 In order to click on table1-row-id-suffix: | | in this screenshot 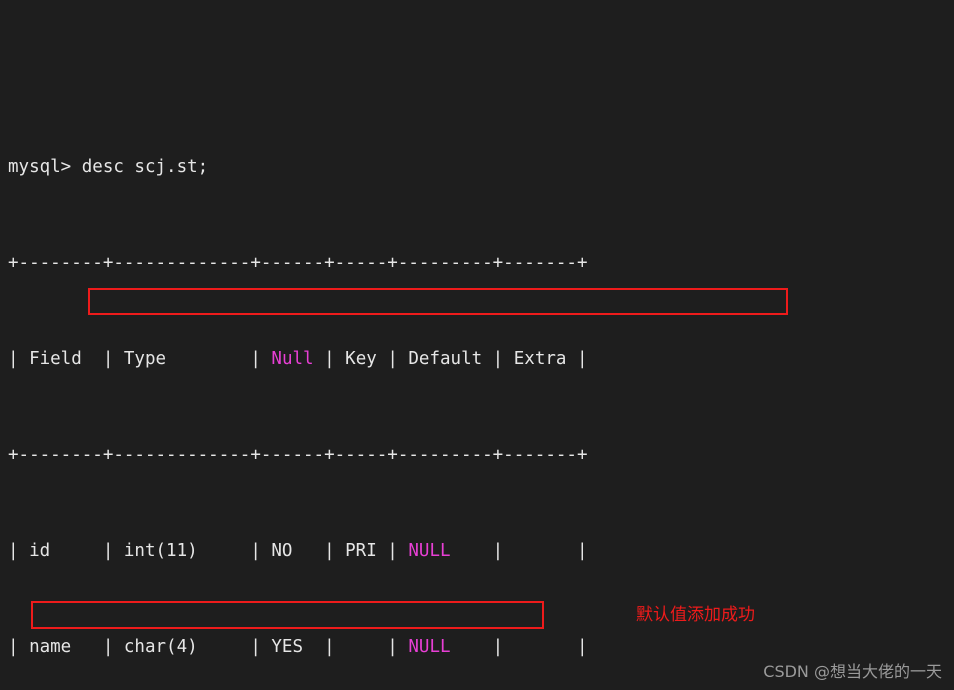, I will do `click(519, 551)`.